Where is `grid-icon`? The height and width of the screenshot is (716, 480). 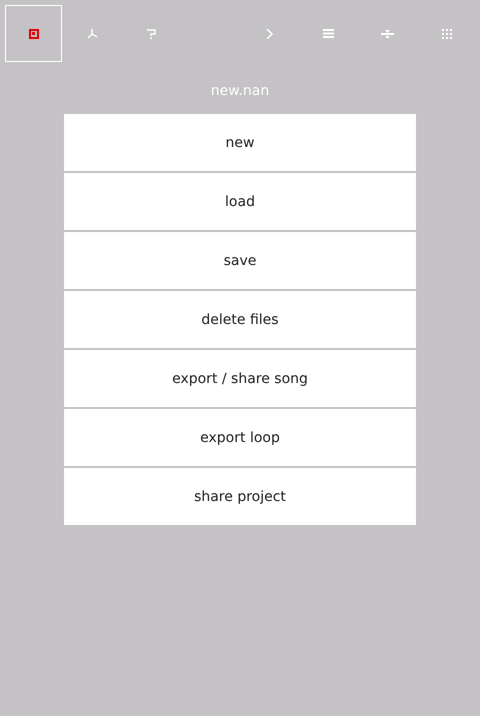 grid-icon is located at coordinates (447, 33).